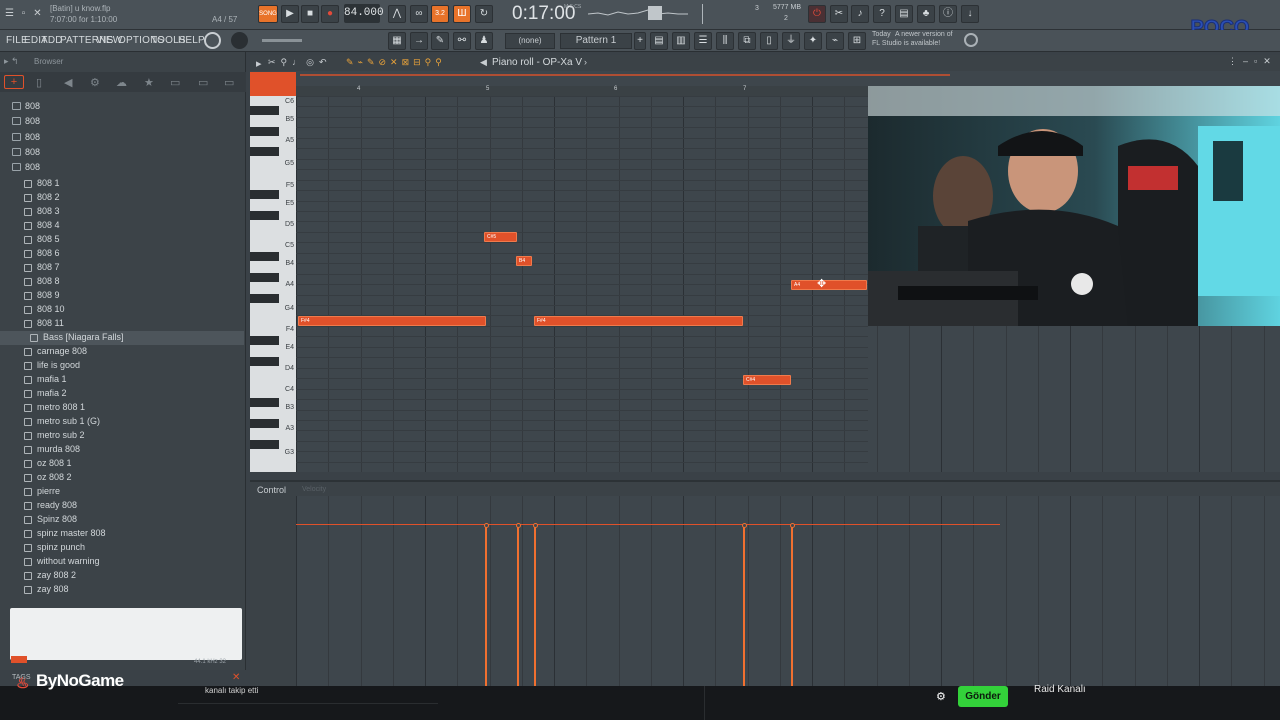 The width and height of the screenshot is (1280, 720). What do you see at coordinates (300, 62) in the screenshot?
I see `piano-roll-tools: ✂⚲♩◎↶` at bounding box center [300, 62].